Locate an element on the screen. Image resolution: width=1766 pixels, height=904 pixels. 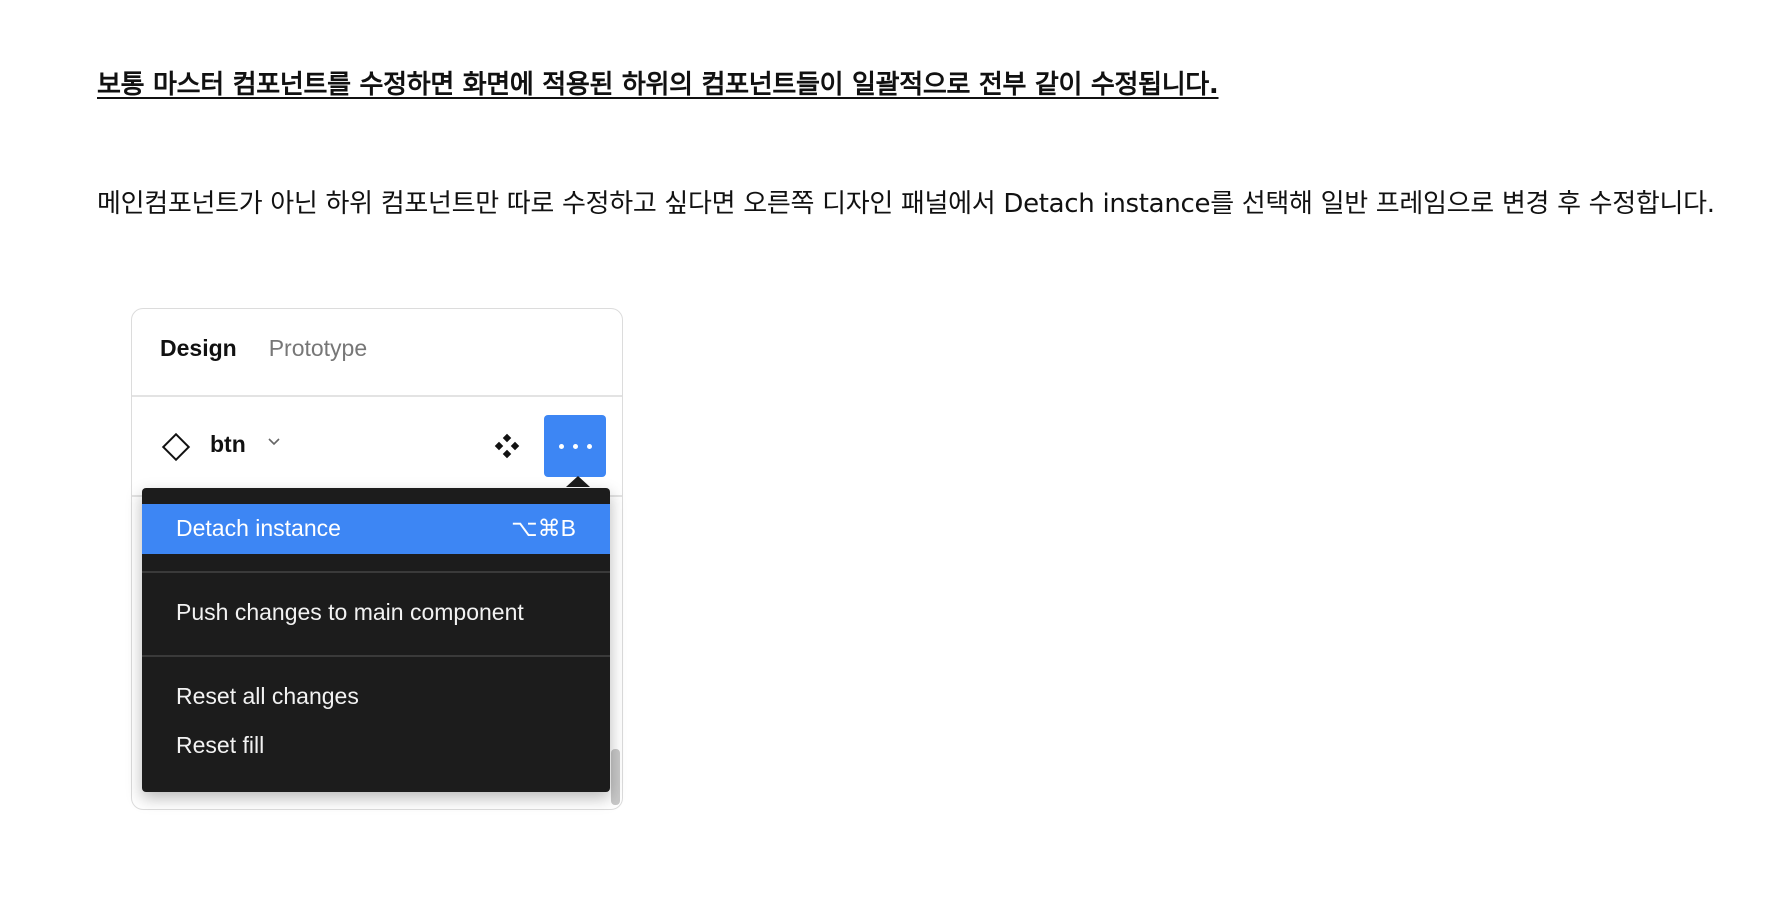
more-icon is located at coordinates (561, 446).